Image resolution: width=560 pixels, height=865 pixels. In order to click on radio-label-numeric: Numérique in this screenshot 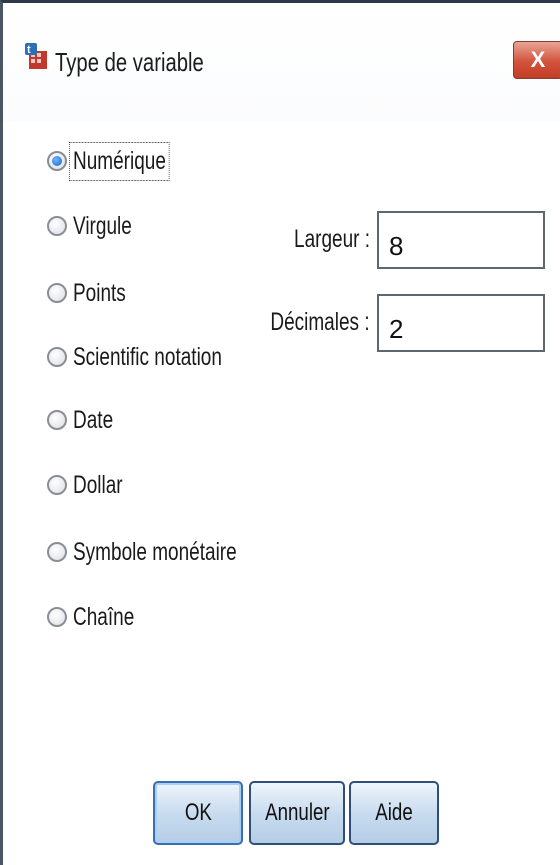, I will do `click(119, 161)`.